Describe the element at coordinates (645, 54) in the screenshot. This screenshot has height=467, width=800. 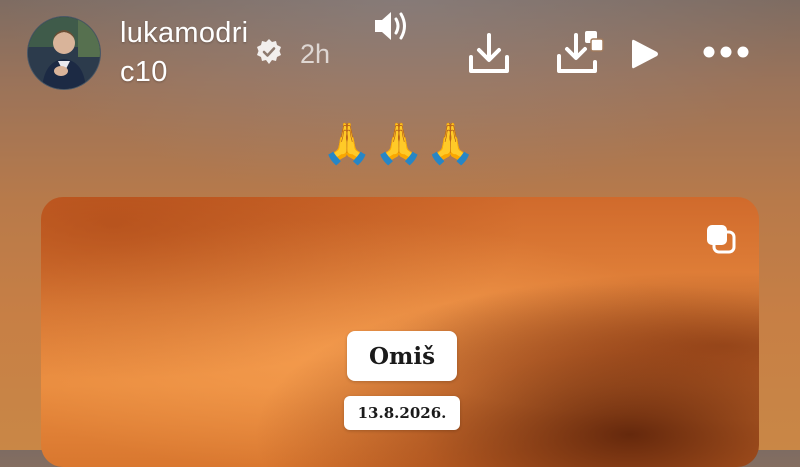
I see `play-icon` at that location.